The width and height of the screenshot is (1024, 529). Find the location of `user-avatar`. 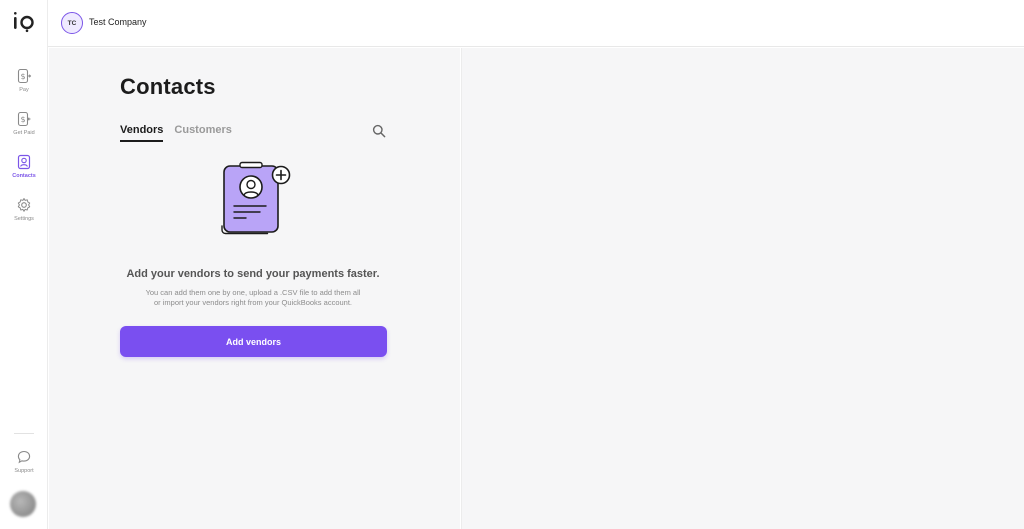

user-avatar is located at coordinates (23, 504).